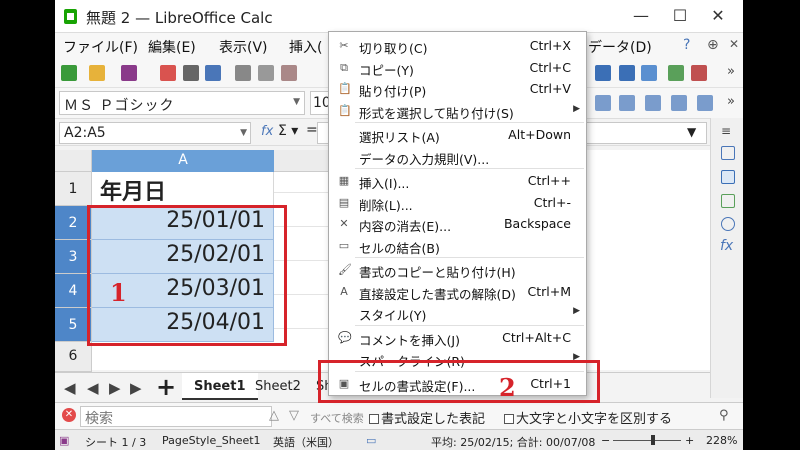 This screenshot has height=450, width=800. I want to click on menu-view: 表示(V), so click(243, 47).